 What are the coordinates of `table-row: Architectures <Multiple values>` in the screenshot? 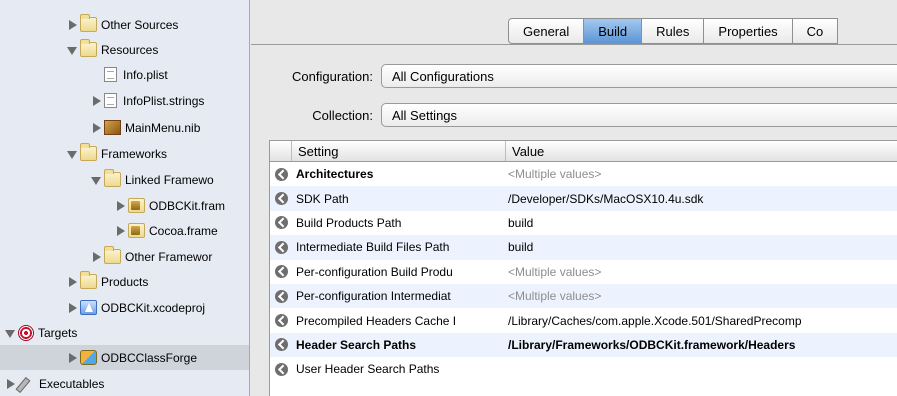 It's located at (583, 174).